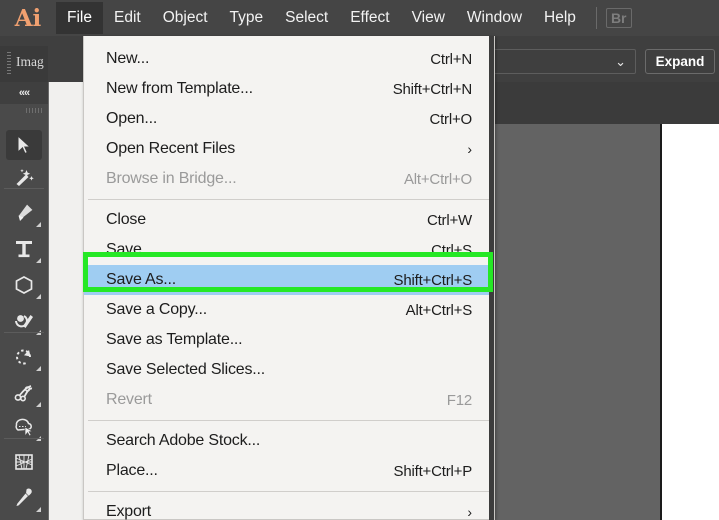 The image size is (719, 520). I want to click on menu-object: Object, so click(185, 18).